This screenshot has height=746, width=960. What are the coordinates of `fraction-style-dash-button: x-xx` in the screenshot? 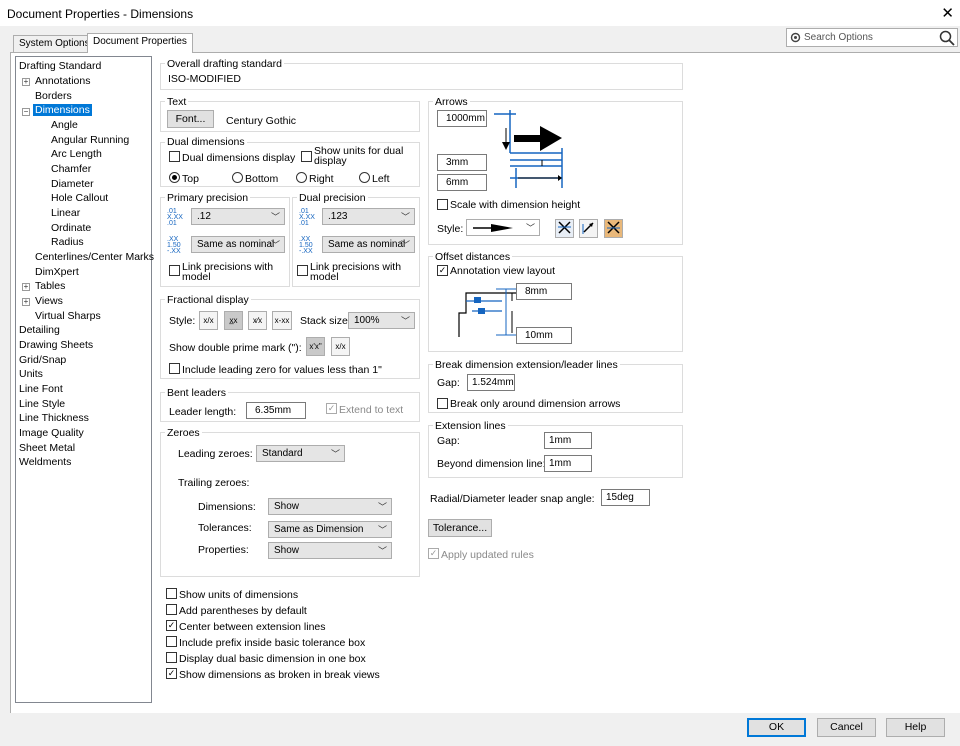 It's located at (282, 320).